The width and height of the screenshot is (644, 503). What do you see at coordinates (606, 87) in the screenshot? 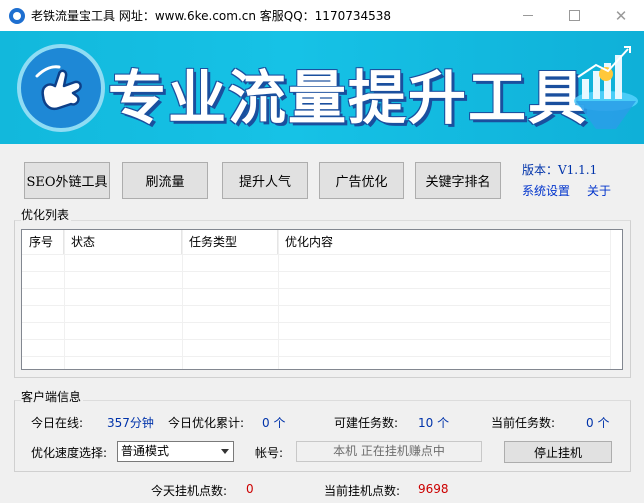
I see `funnel-growth-icon` at bounding box center [606, 87].